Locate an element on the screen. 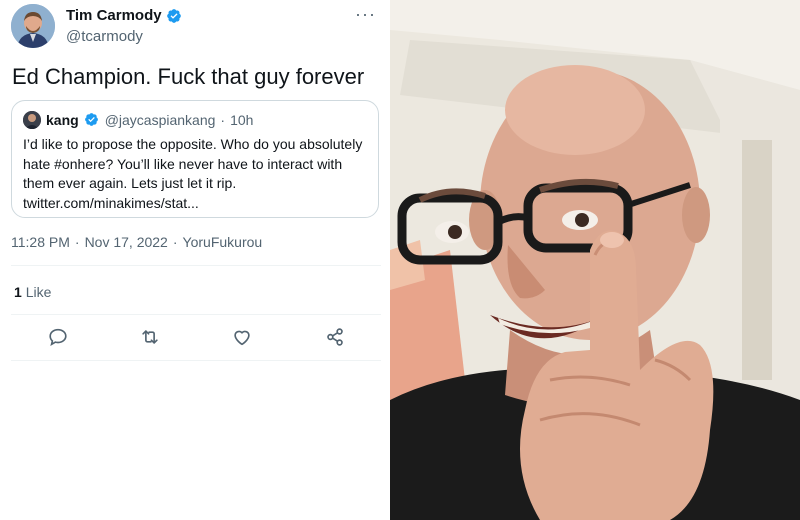  author-display-name: Tim Carmody is located at coordinates (114, 15).